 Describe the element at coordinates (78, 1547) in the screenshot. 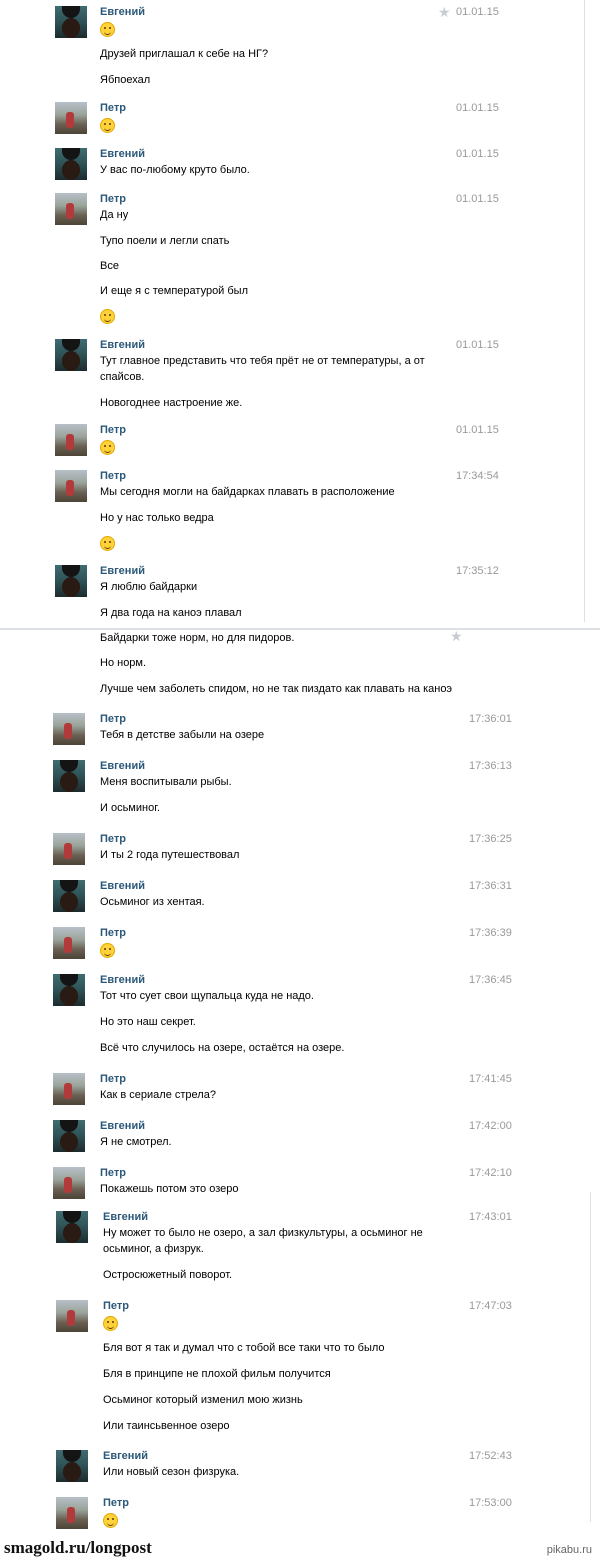

I see `watermark-left: smagold.ru/longpost` at that location.